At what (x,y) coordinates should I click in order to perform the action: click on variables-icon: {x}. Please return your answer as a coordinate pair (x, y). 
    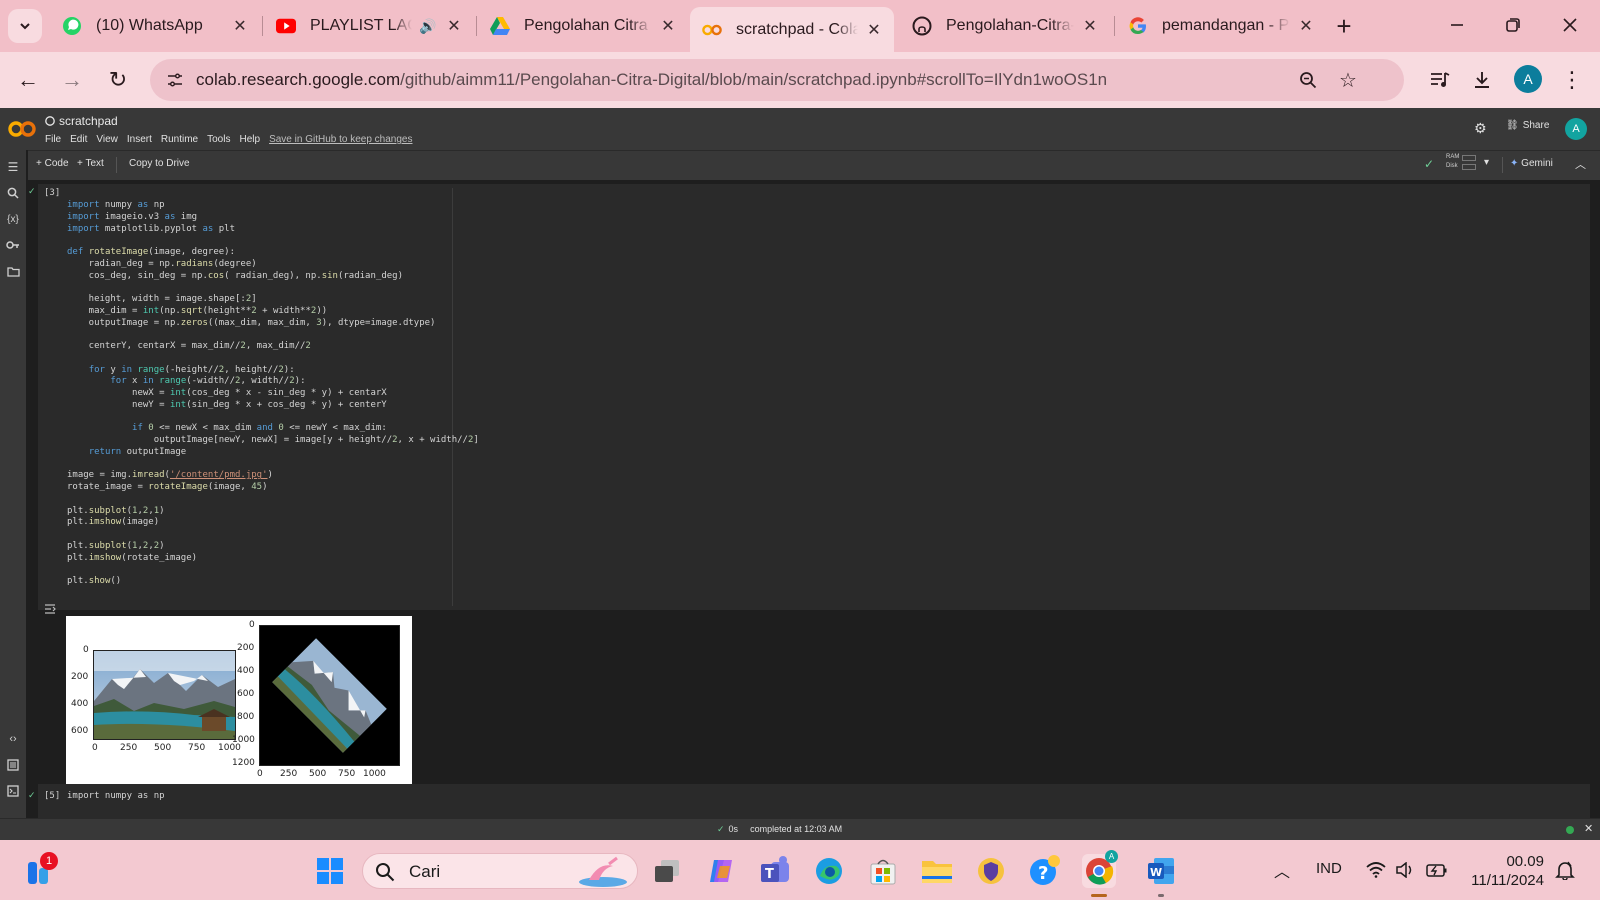
    Looking at the image, I should click on (13, 219).